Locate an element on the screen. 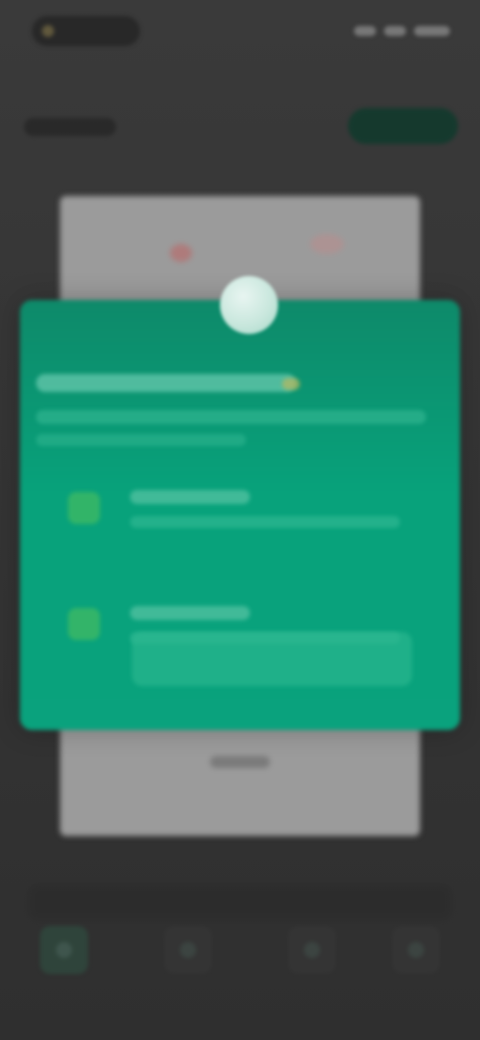 This screenshot has width=480, height=1040. badge-icon is located at coordinates (291, 384).